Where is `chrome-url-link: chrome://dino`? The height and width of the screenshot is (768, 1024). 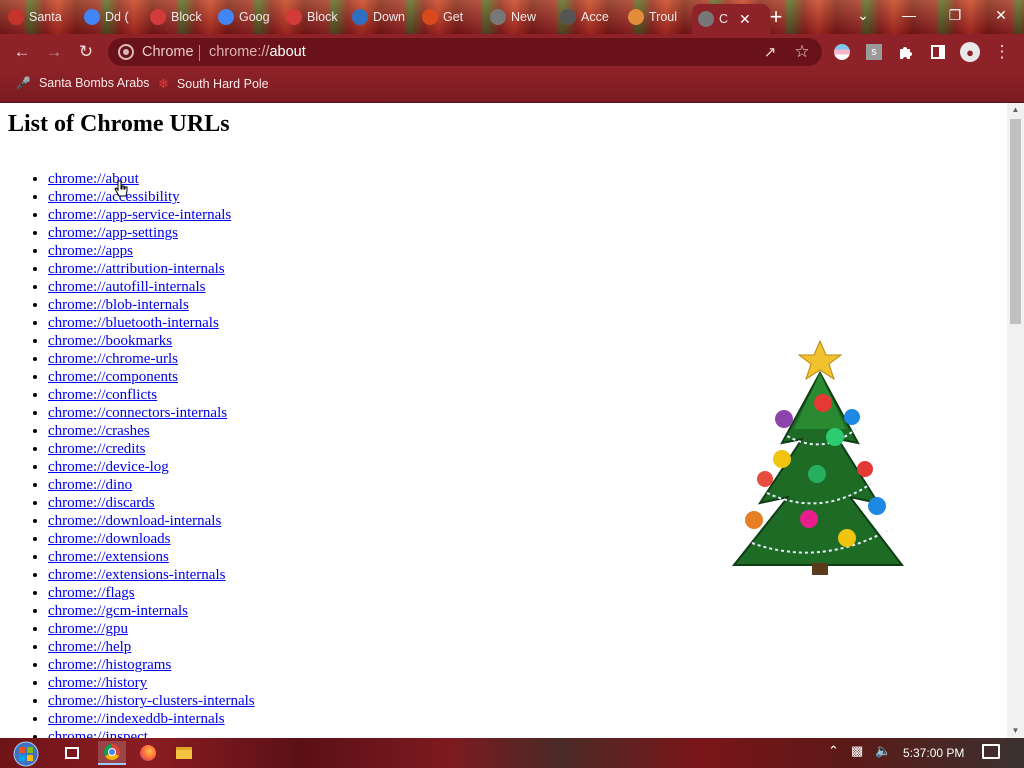 chrome-url-link: chrome://dino is located at coordinates (90, 485).